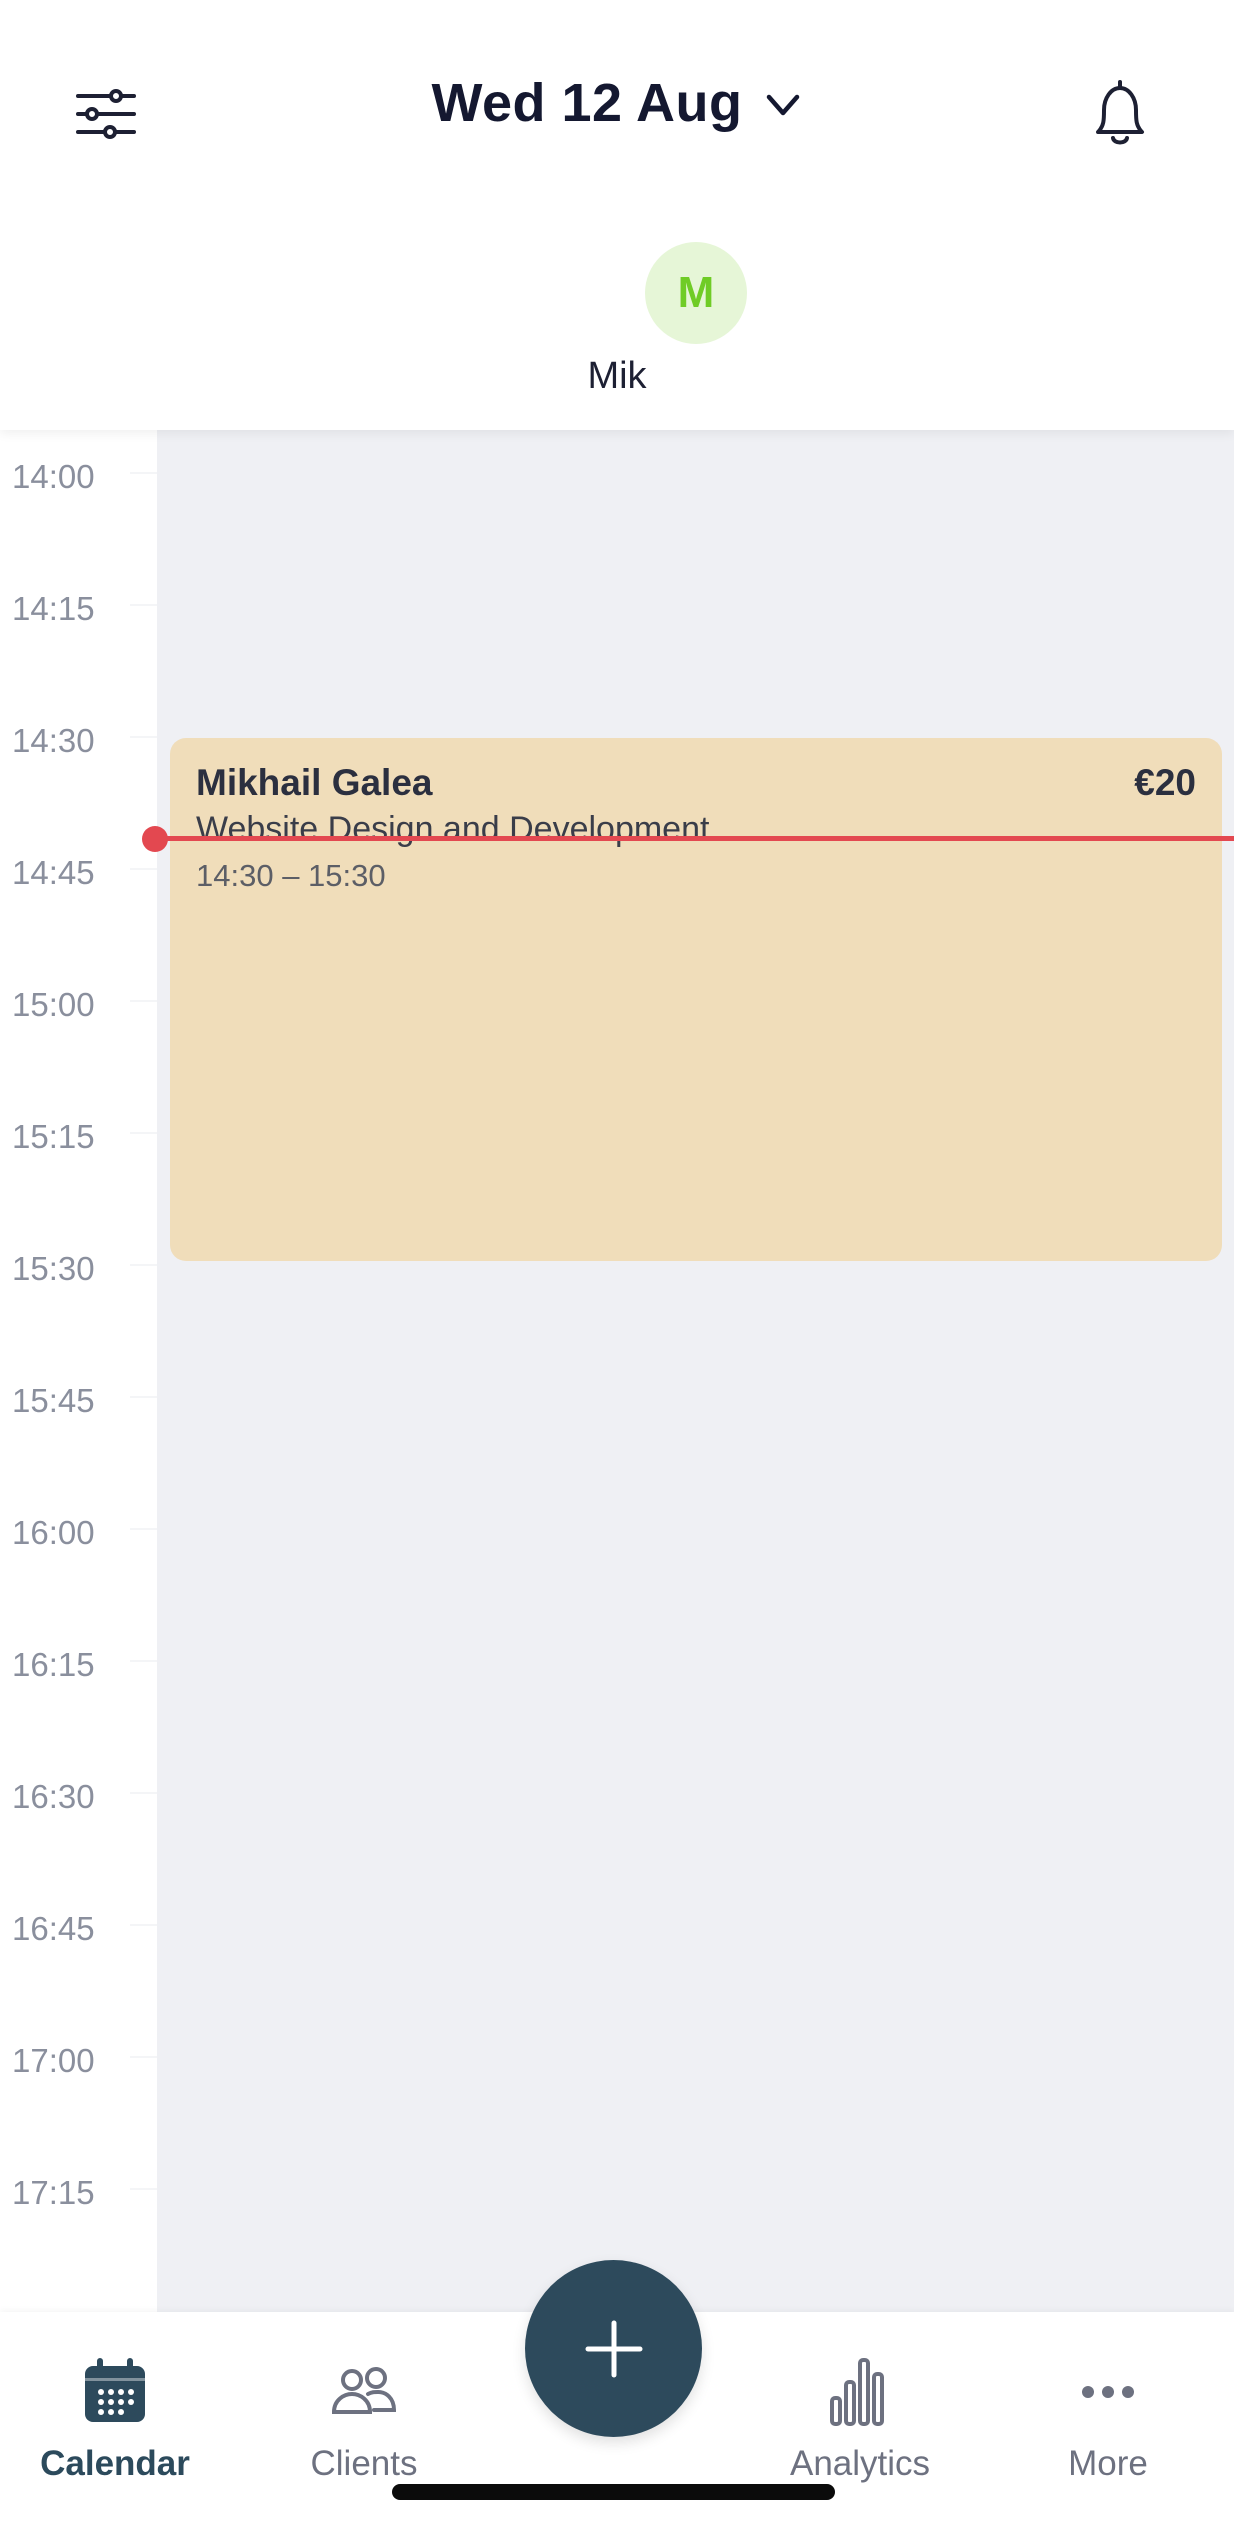 This screenshot has width=1234, height=2527. Describe the element at coordinates (1108, 2463) in the screenshot. I see `tab-label: More` at that location.